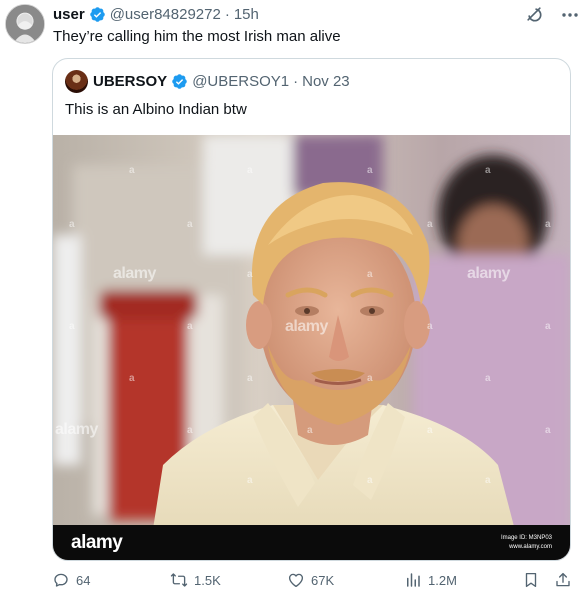  What do you see at coordinates (130, 81) in the screenshot?
I see `quoted-author-name: UBERSOY` at bounding box center [130, 81].